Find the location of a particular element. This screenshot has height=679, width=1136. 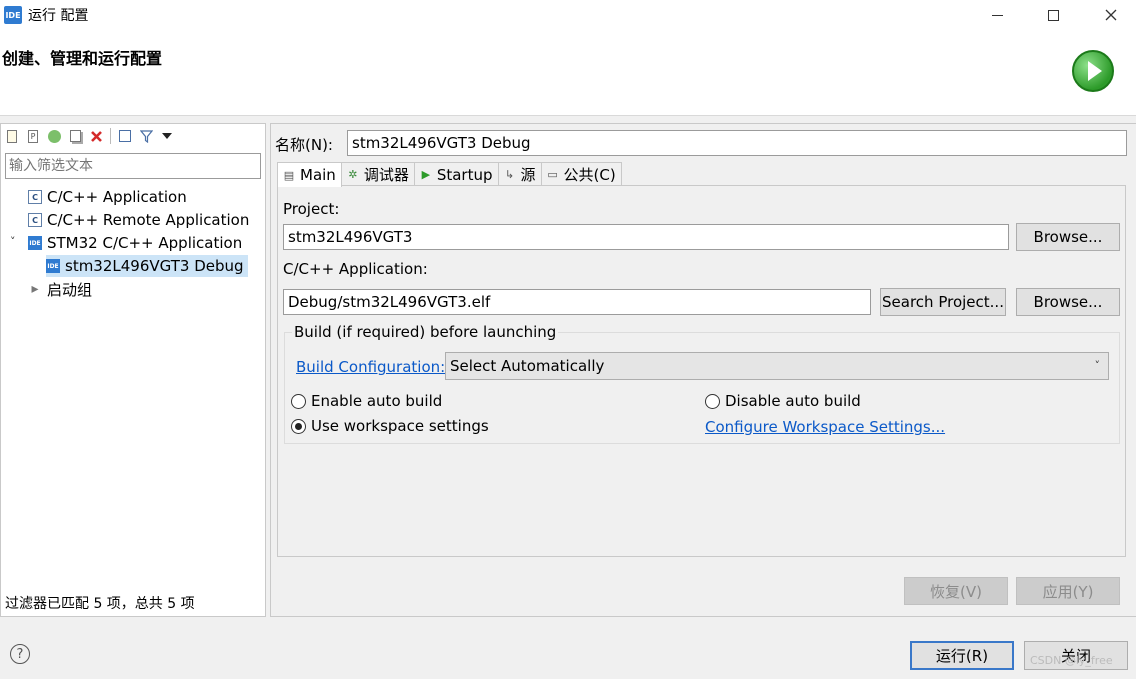

delete-button is located at coordinates (96, 136).